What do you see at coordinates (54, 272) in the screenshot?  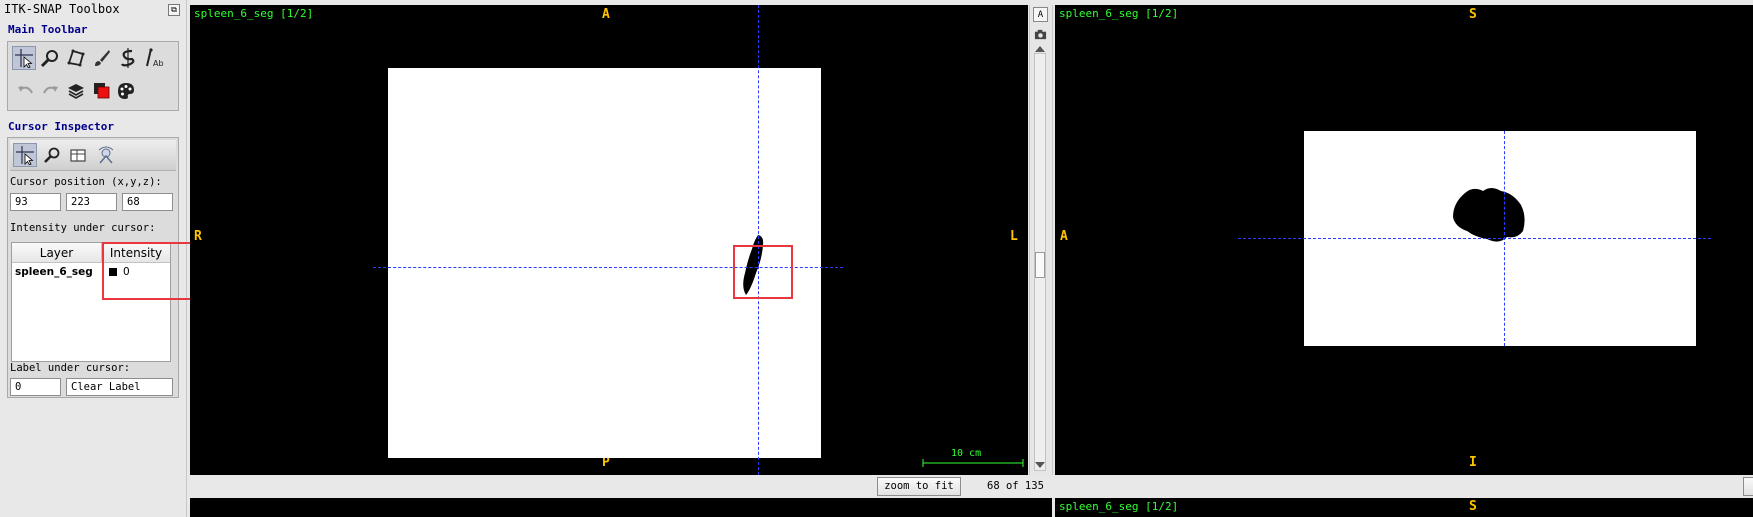 I see `layer-name-cell: spleen_6_seg` at bounding box center [54, 272].